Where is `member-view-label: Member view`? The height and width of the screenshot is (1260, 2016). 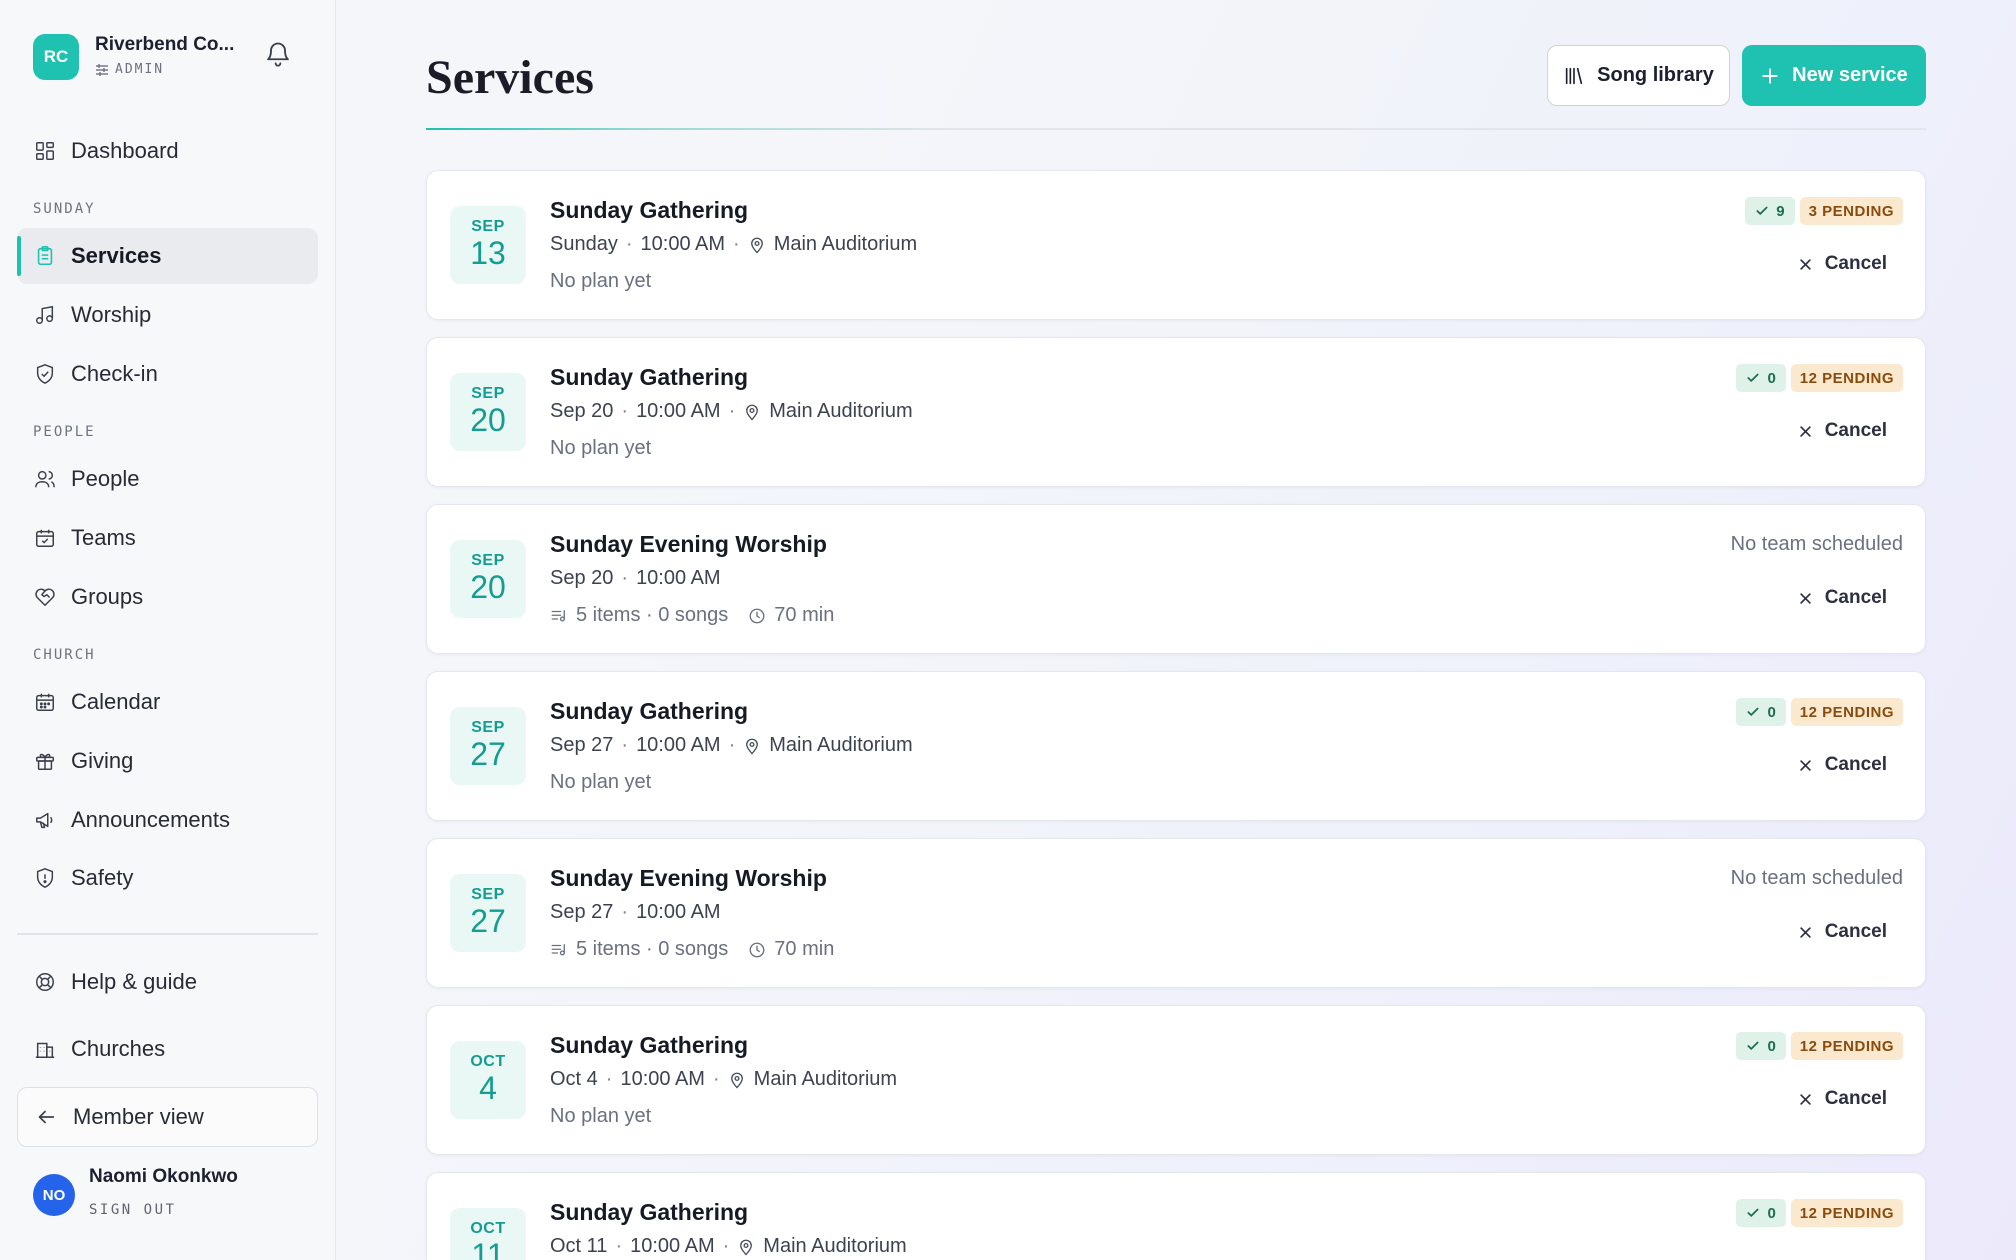
member-view-label: Member view is located at coordinates (138, 1116).